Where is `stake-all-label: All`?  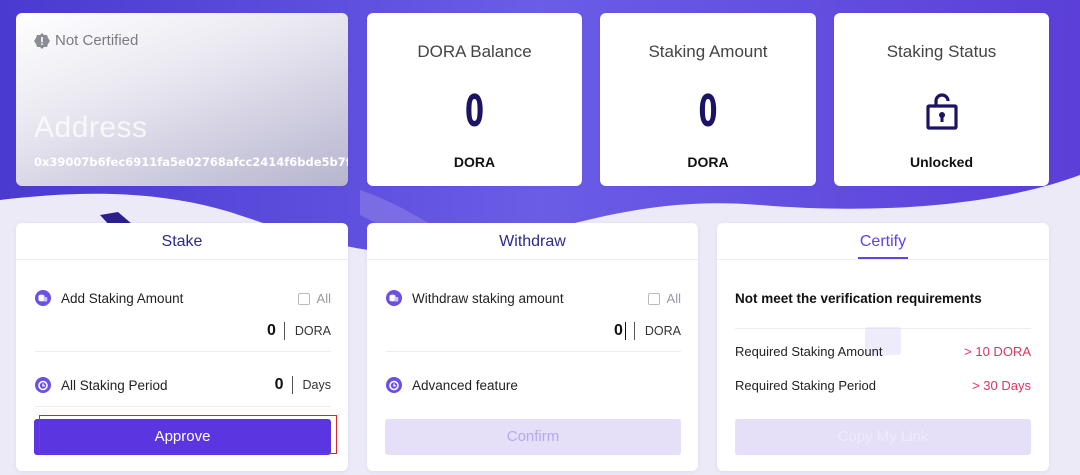
stake-all-label: All is located at coordinates (323, 298).